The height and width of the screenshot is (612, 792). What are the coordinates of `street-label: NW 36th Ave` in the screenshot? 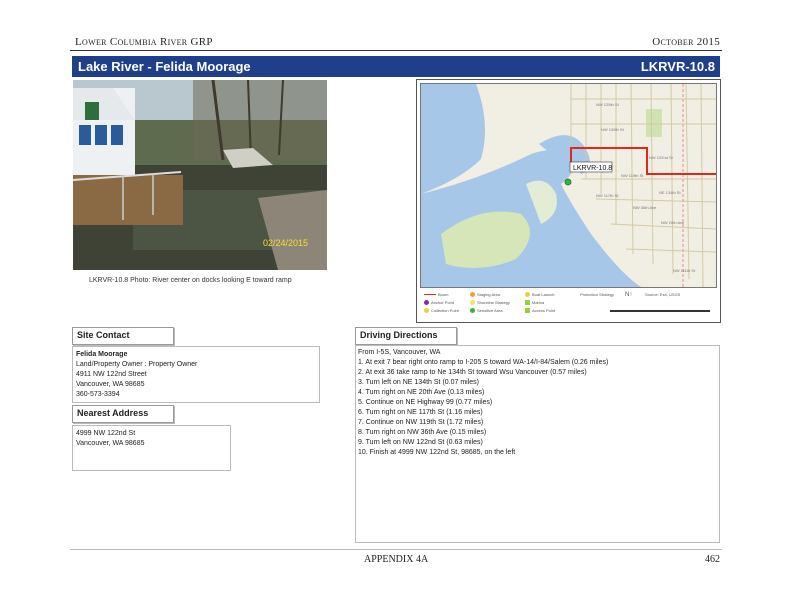 It's located at (645, 207).